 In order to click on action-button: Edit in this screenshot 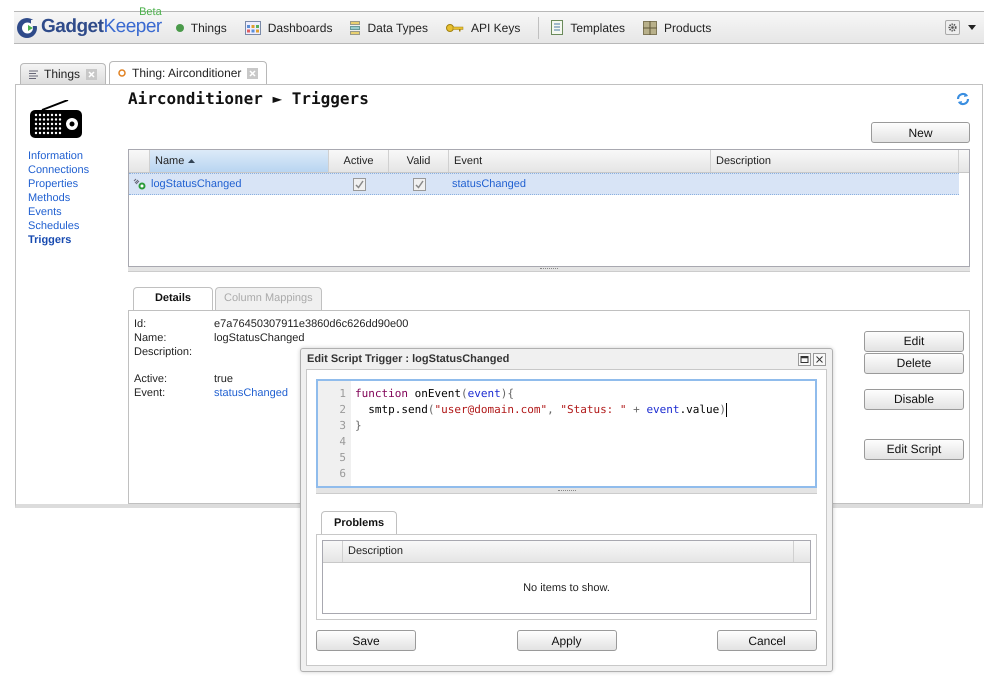, I will do `click(914, 341)`.